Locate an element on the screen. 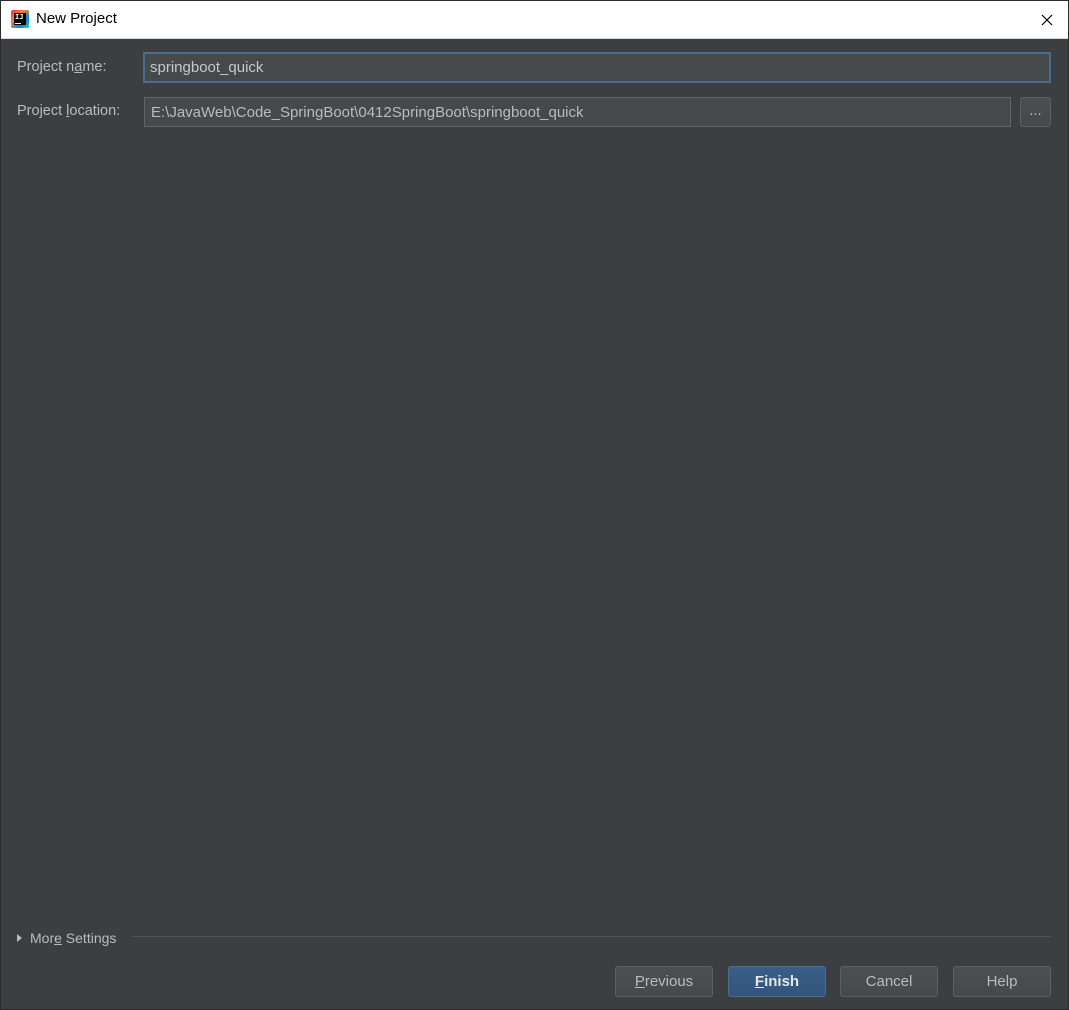 The image size is (1069, 1010). previous-button: Previous is located at coordinates (664, 981).